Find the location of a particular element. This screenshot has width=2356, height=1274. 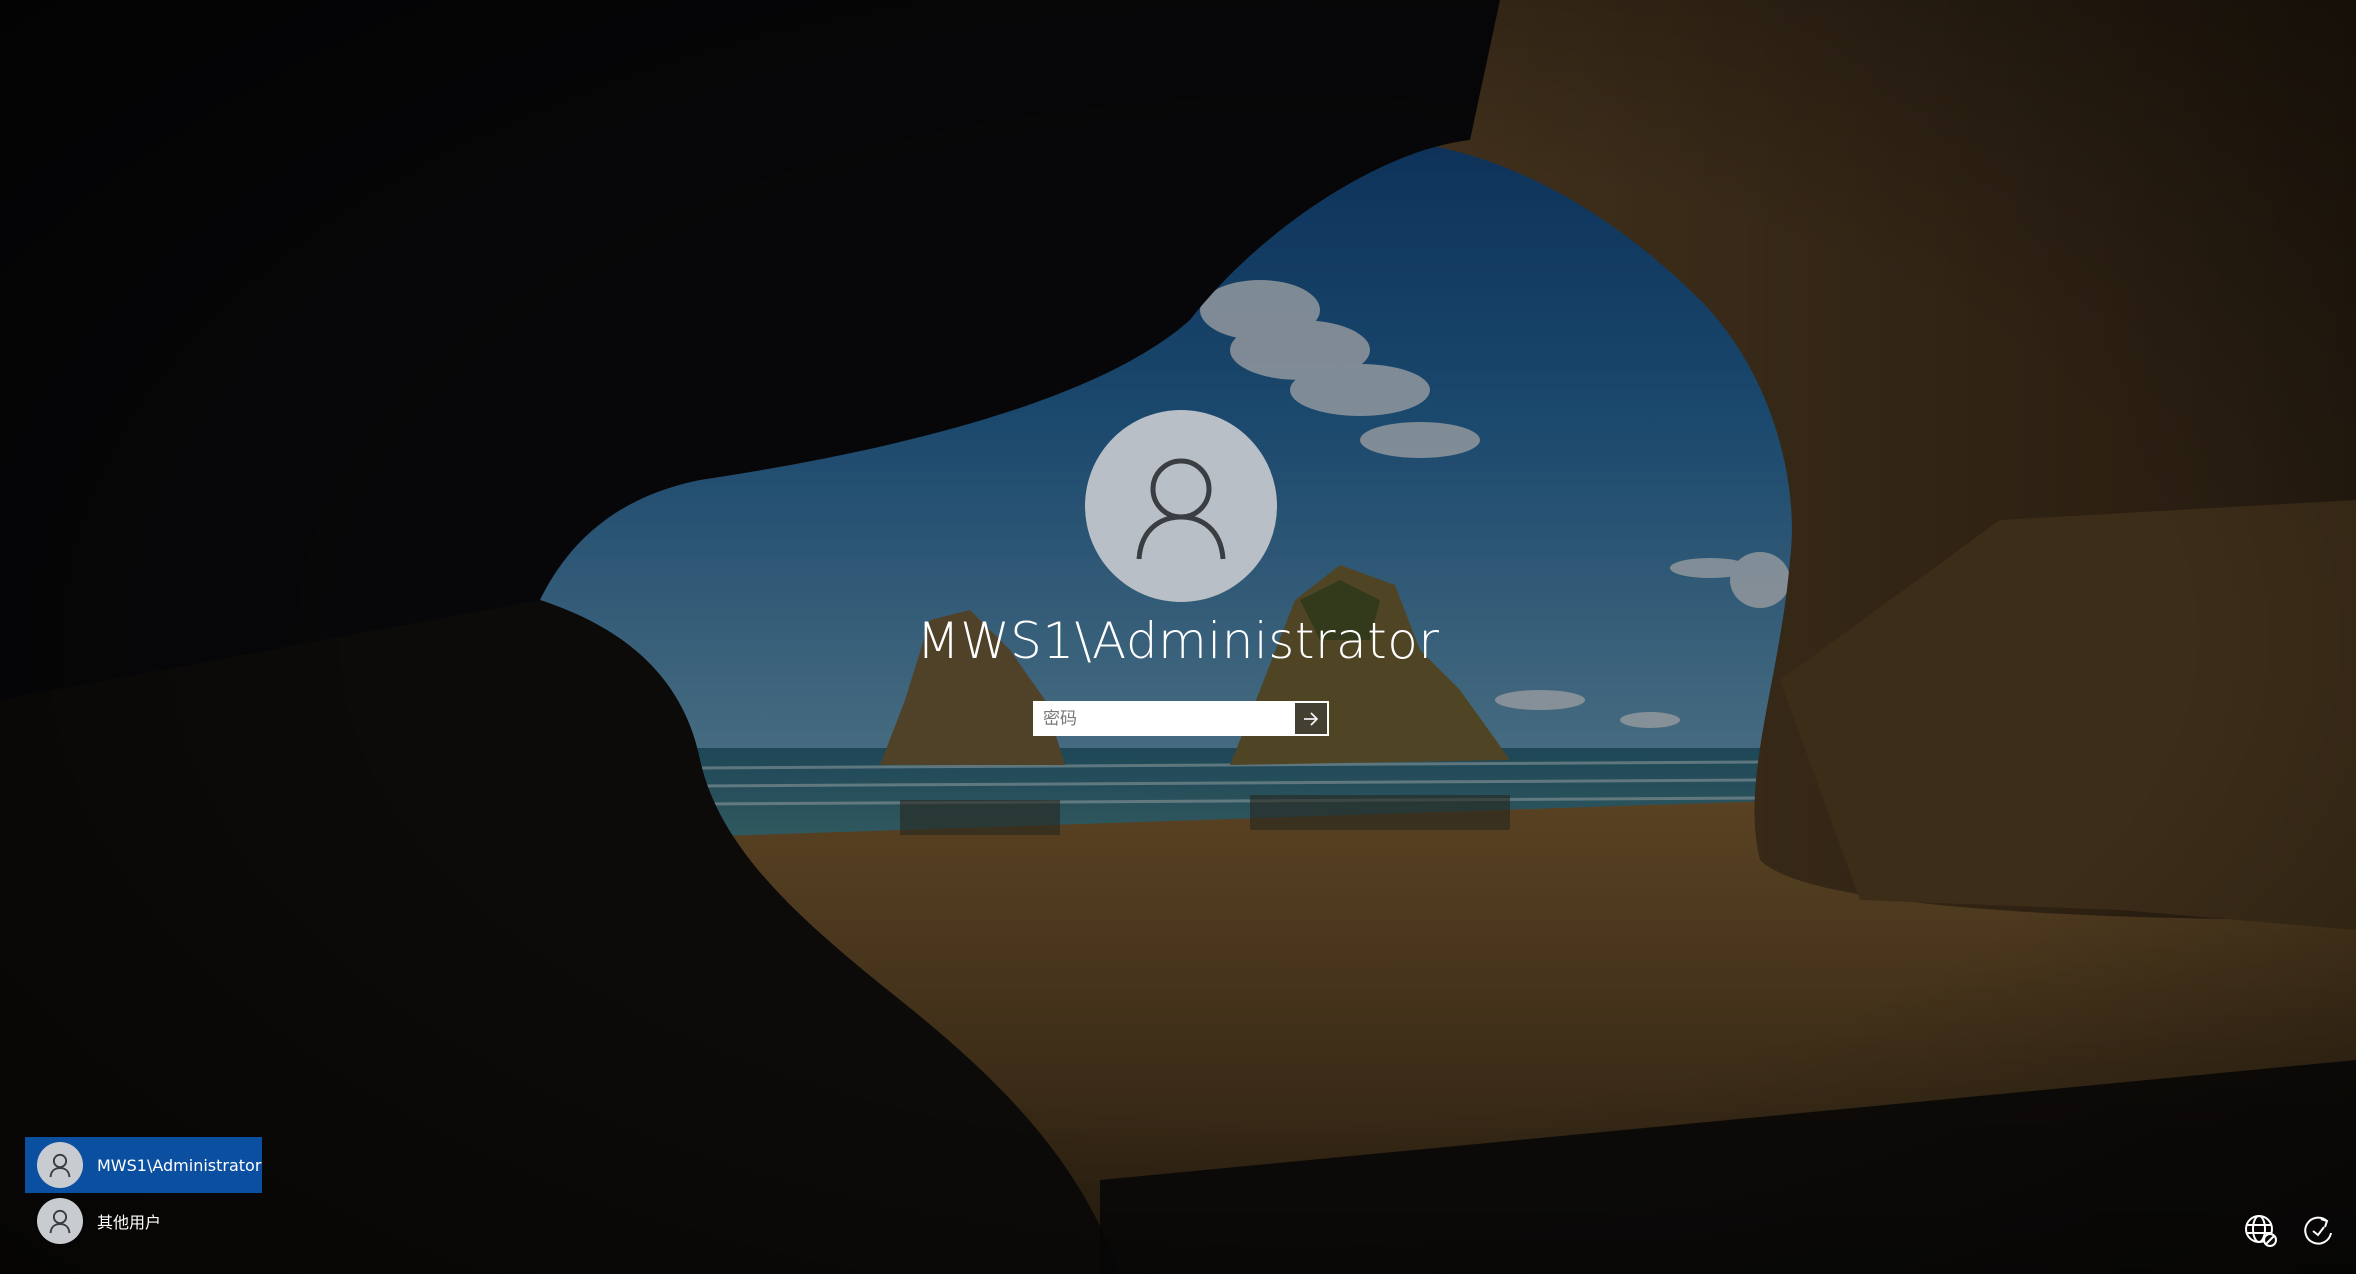

arrow-right-icon is located at coordinates (1311, 718).